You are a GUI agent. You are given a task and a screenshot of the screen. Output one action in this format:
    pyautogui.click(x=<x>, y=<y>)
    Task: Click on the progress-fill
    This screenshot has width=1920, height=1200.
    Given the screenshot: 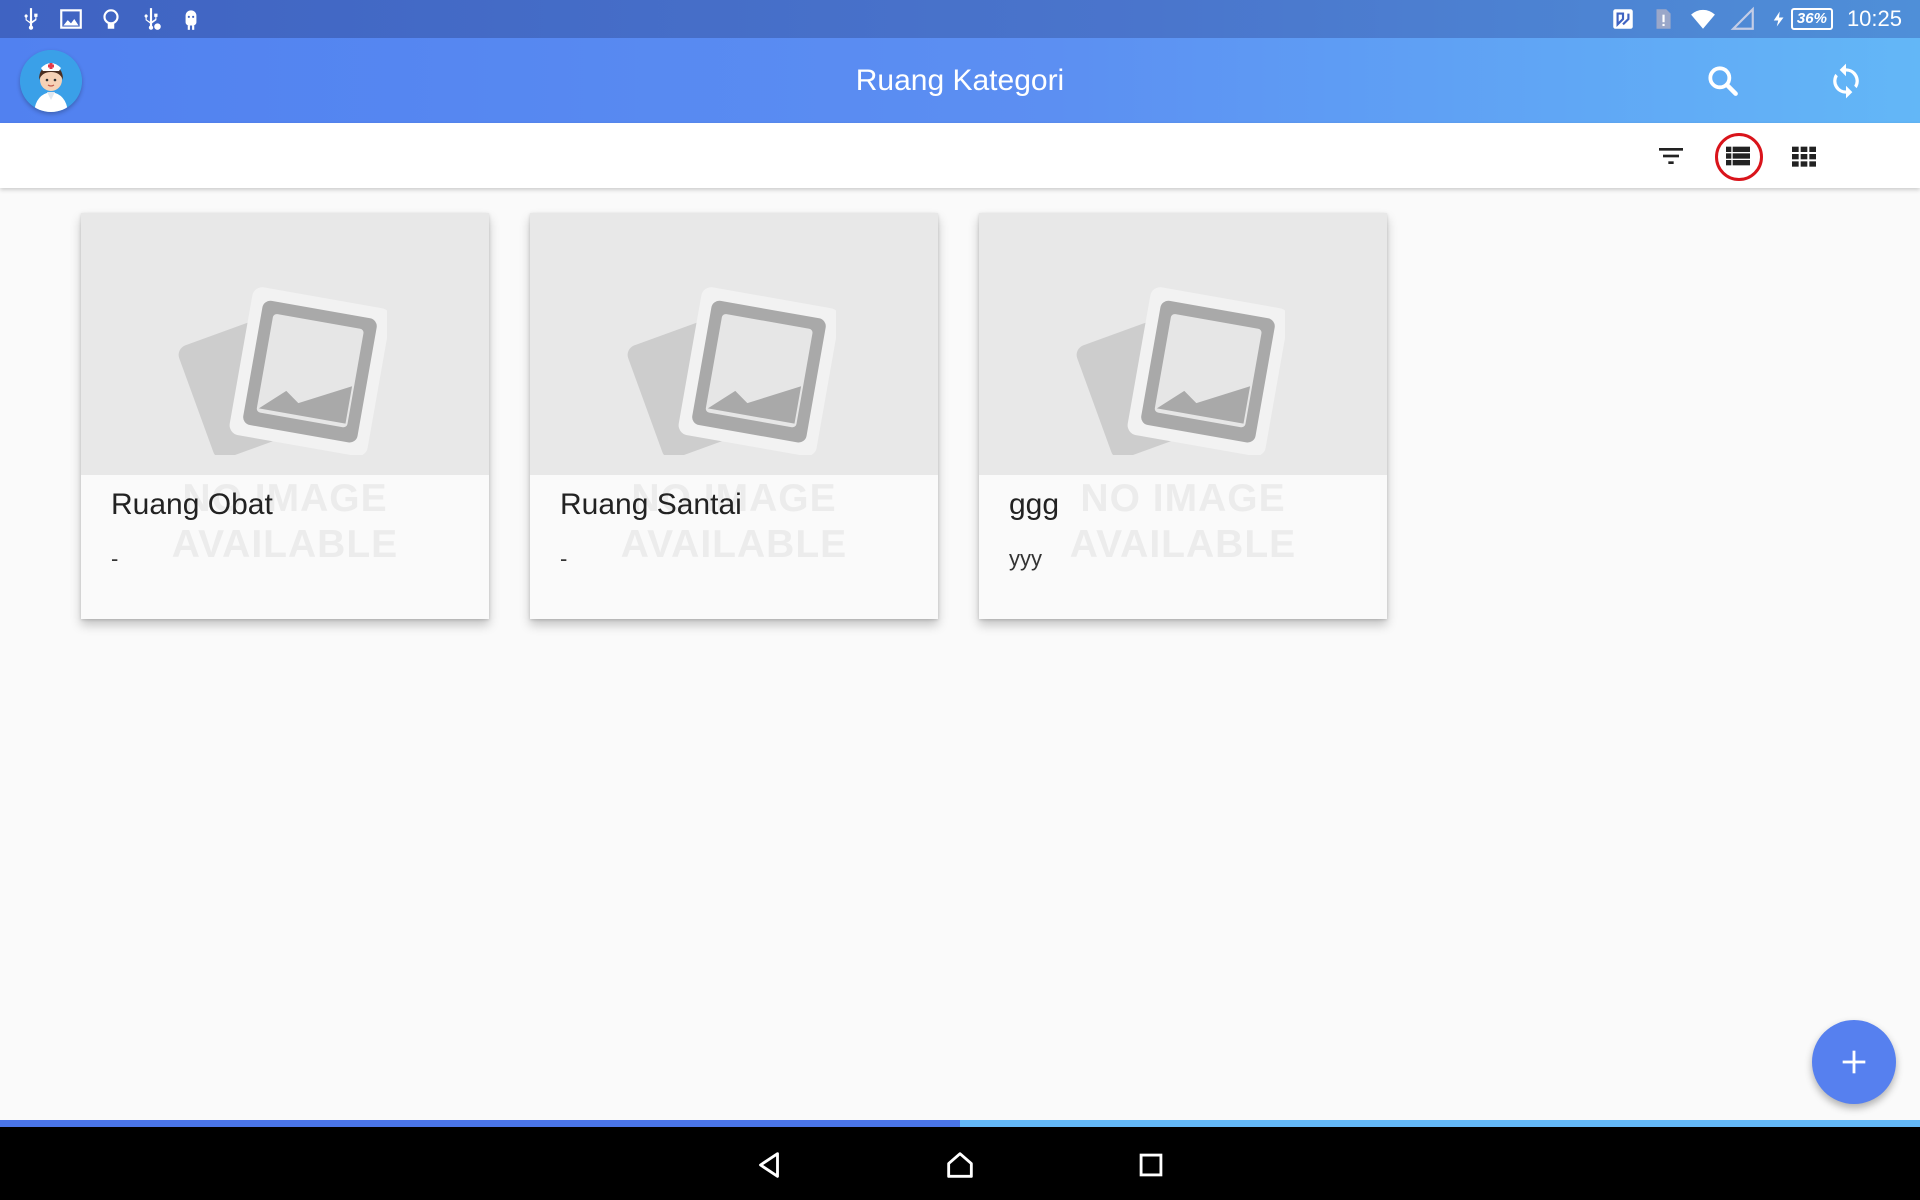 What is the action you would take?
    pyautogui.click(x=480, y=1123)
    